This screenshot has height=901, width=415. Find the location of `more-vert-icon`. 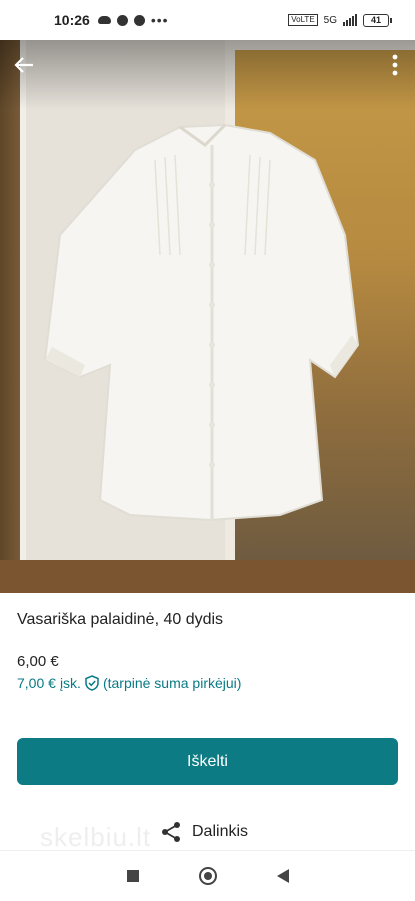

more-vert-icon is located at coordinates (395, 68).